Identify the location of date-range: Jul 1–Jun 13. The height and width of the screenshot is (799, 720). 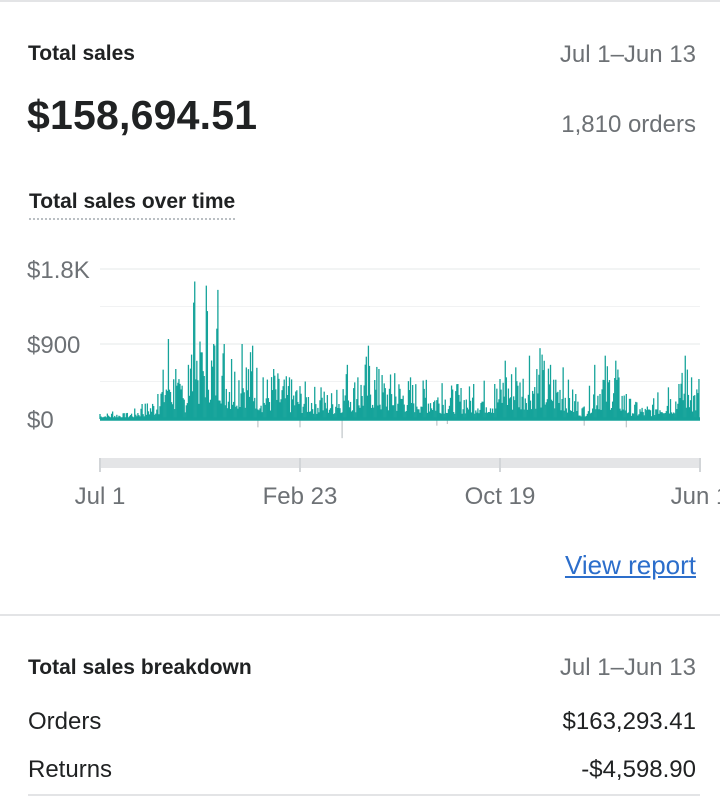
(627, 54).